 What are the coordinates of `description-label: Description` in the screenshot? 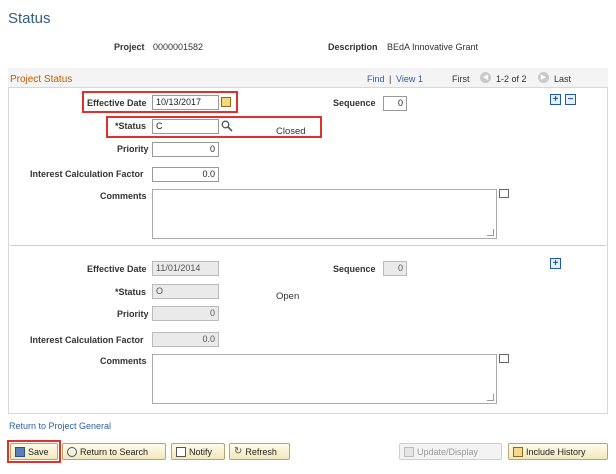 It's located at (353, 47).